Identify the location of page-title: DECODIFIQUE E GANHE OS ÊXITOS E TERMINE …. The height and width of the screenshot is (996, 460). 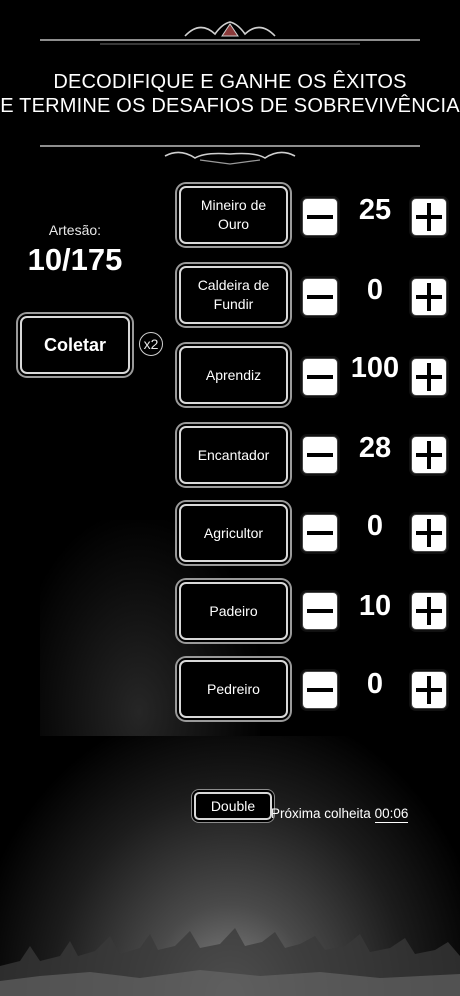
(230, 94).